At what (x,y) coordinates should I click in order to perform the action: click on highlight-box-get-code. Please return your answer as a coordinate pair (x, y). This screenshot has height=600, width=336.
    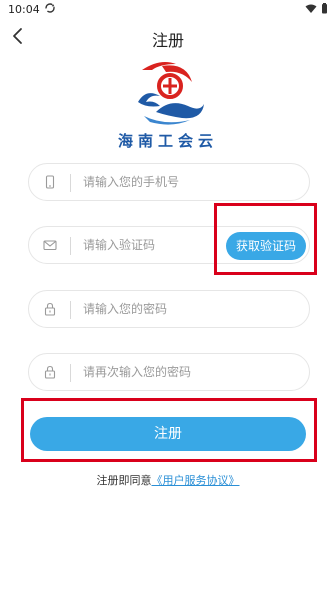
    Looking at the image, I should click on (265, 239).